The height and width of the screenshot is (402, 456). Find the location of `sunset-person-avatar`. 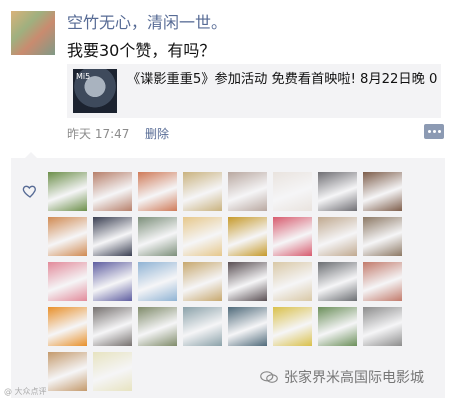

sunset-person-avatar is located at coordinates (67, 326).